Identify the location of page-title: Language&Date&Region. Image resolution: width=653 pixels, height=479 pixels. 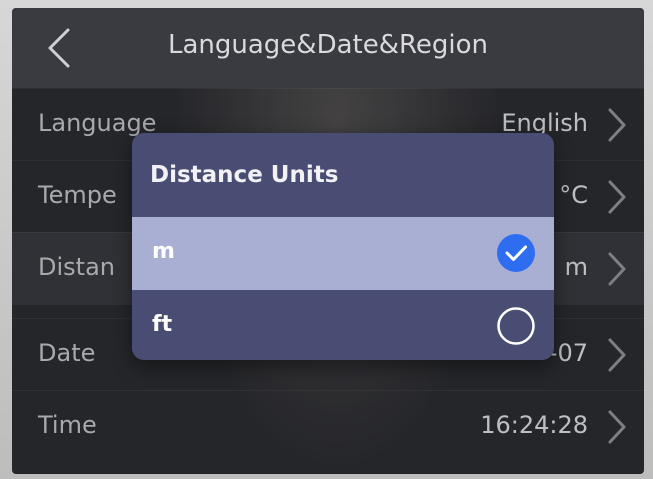
(327, 45).